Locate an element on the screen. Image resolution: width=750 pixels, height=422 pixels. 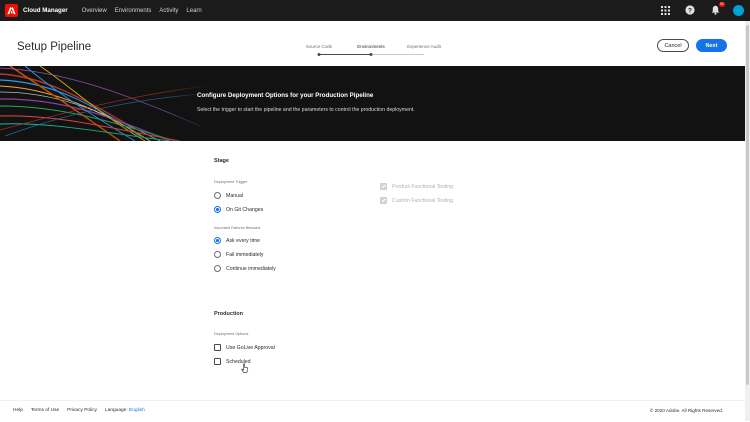
page-scrollbar is located at coordinates (747, 221).